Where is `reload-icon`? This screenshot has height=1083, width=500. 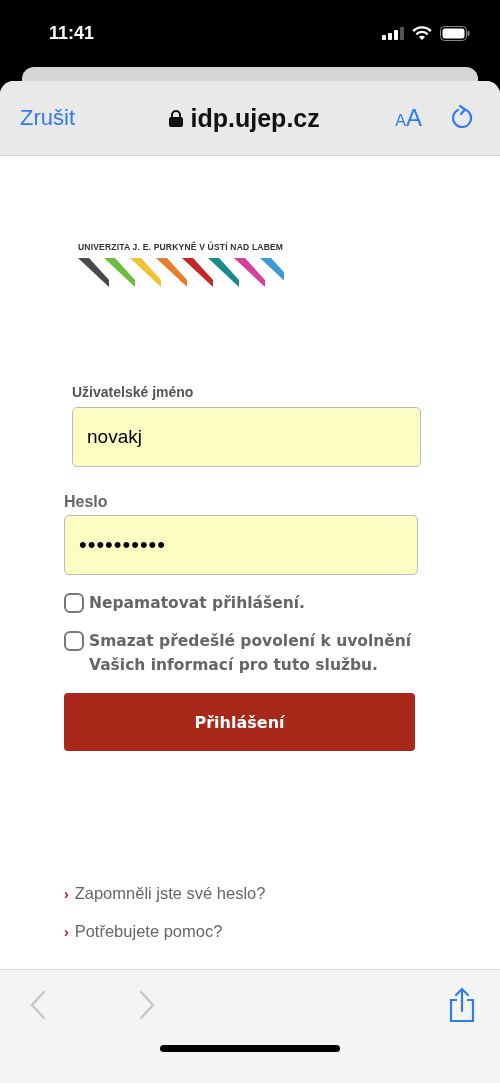 reload-icon is located at coordinates (462, 118).